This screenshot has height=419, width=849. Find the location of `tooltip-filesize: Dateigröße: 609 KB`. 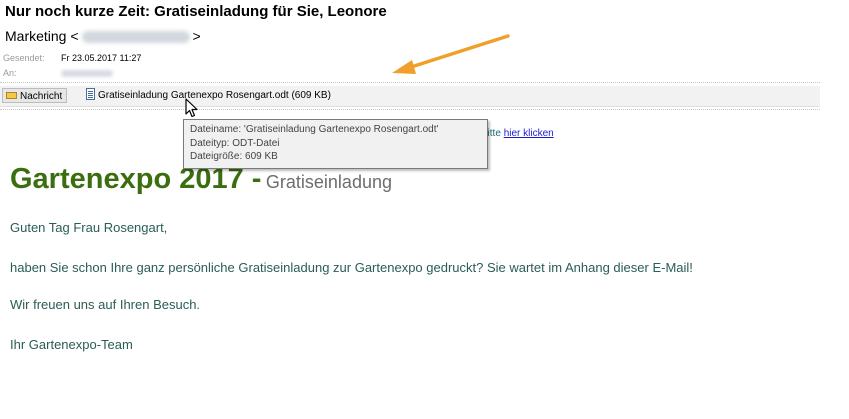

tooltip-filesize: Dateigröße: 609 KB is located at coordinates (234, 156).